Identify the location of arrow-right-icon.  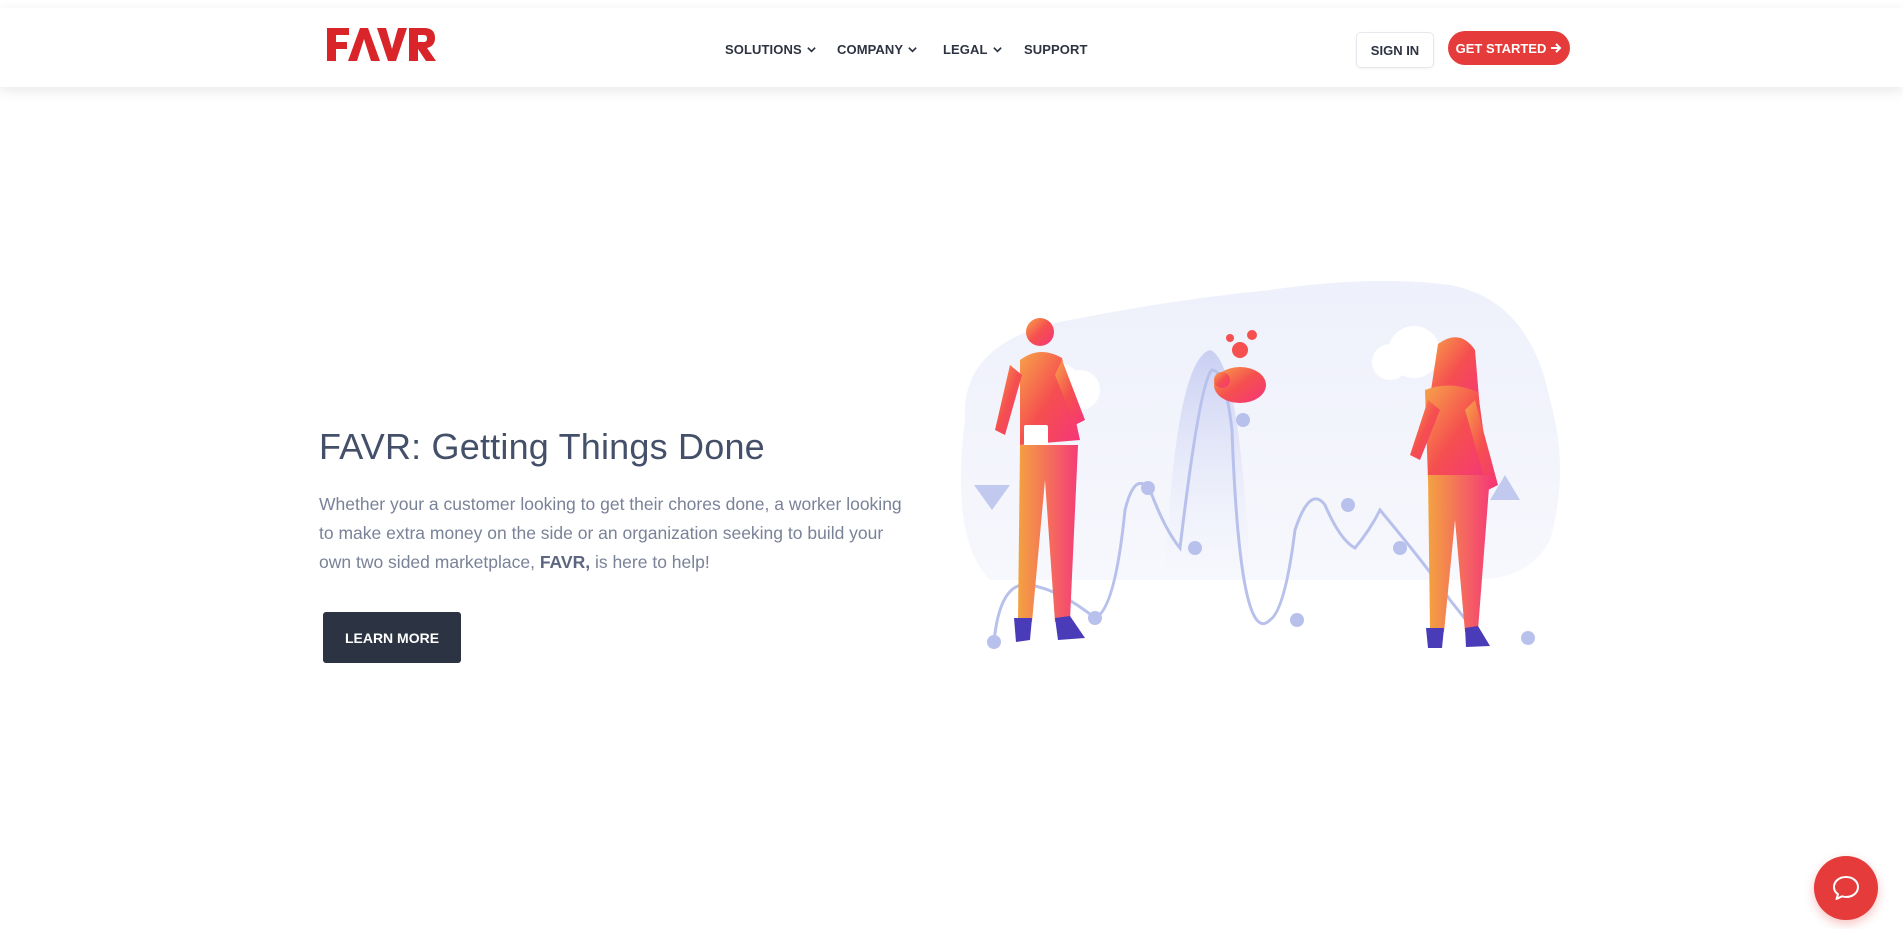
(1556, 48).